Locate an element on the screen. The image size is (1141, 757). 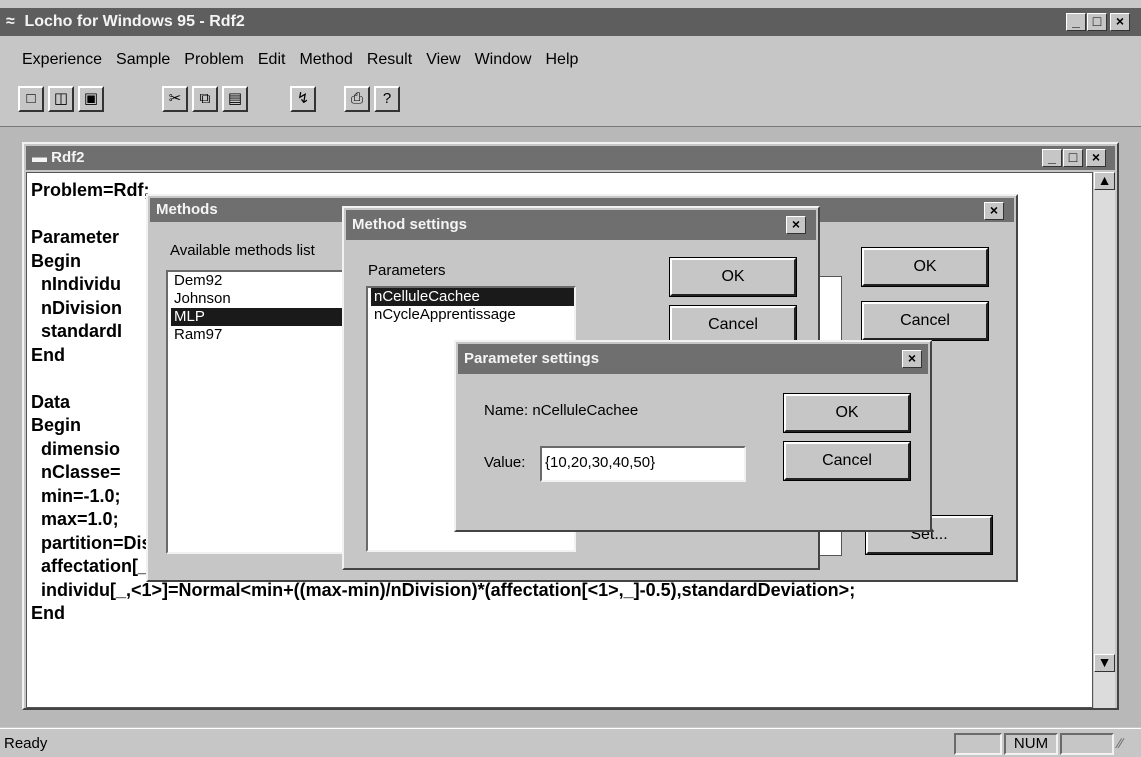
document-title-bar: ▬ Rdf2 is located at coordinates (570, 158).